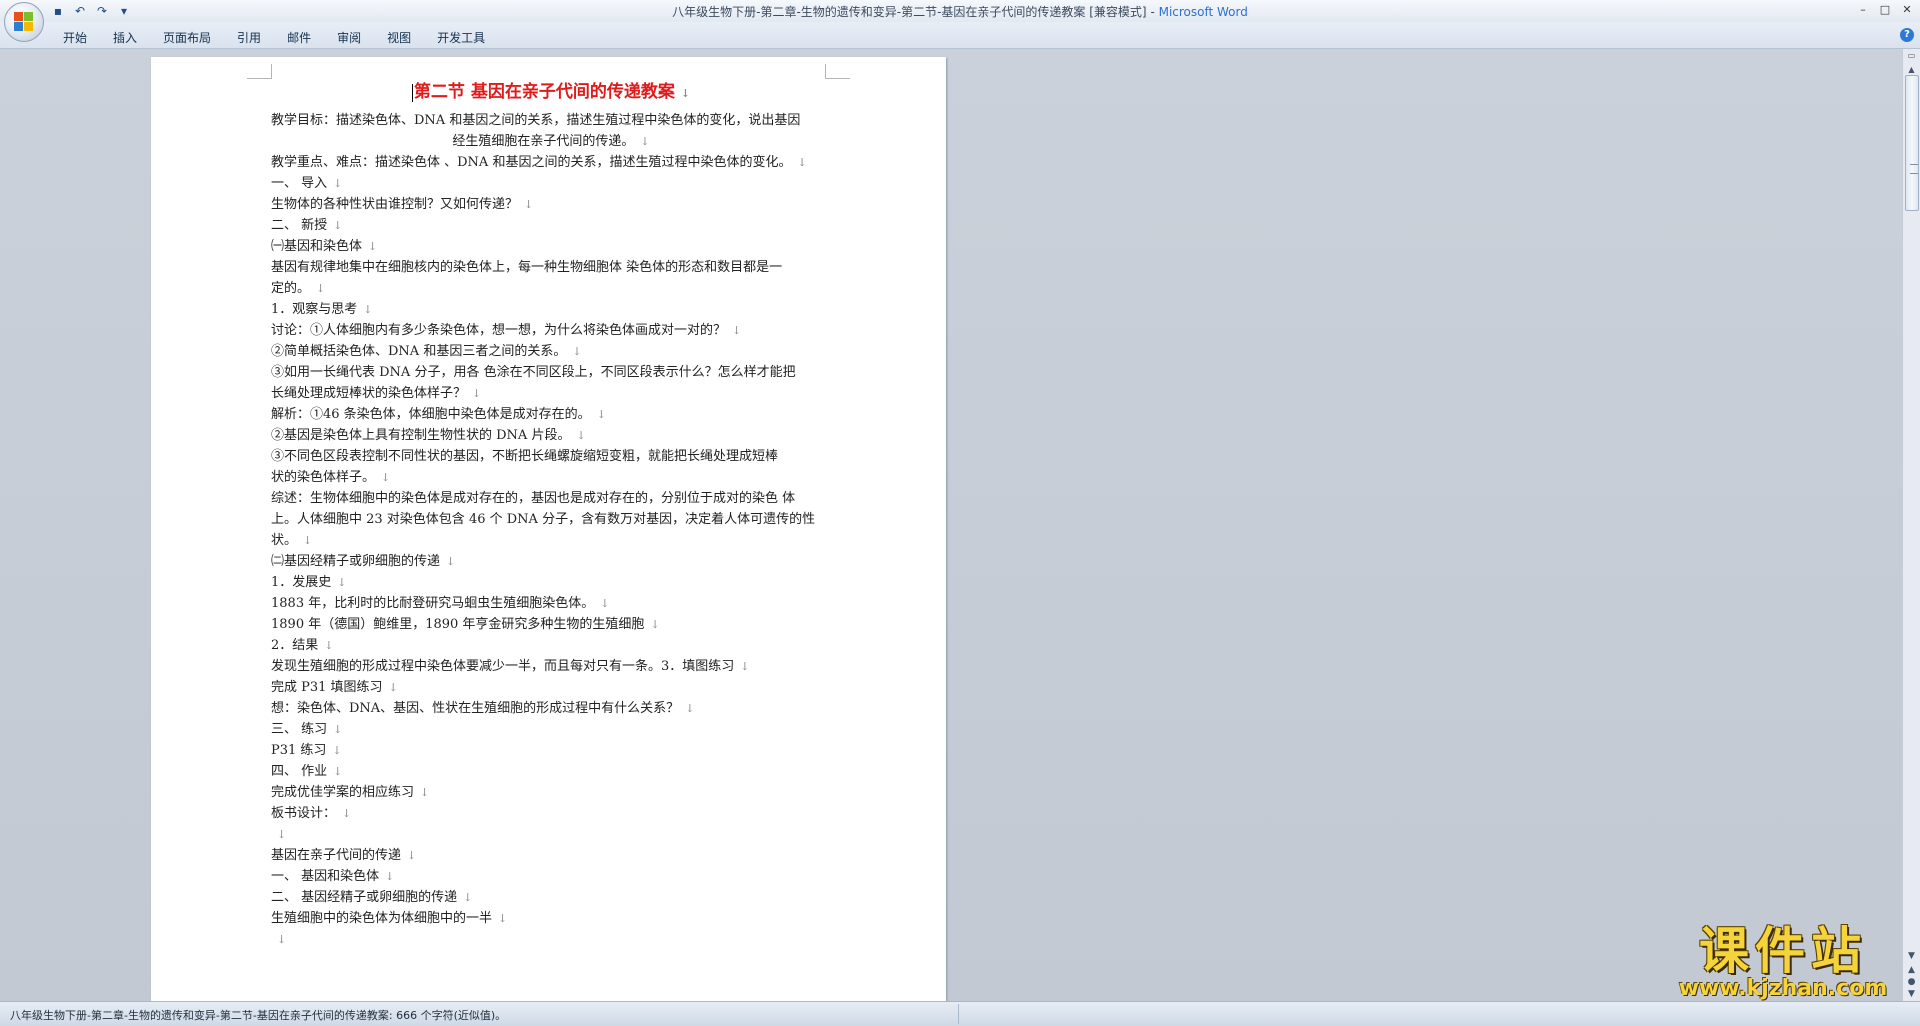 The width and height of the screenshot is (1920, 1026). I want to click on ribbon-tab: 页面布局, so click(187, 37).